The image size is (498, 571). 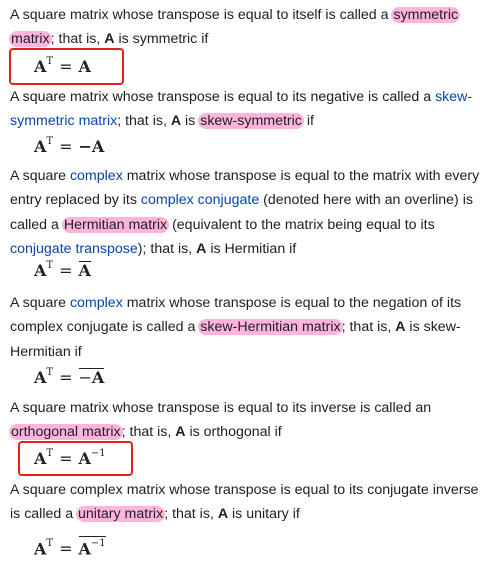 What do you see at coordinates (233, 432) in the screenshot?
I see `text: is orthogonal if` at bounding box center [233, 432].